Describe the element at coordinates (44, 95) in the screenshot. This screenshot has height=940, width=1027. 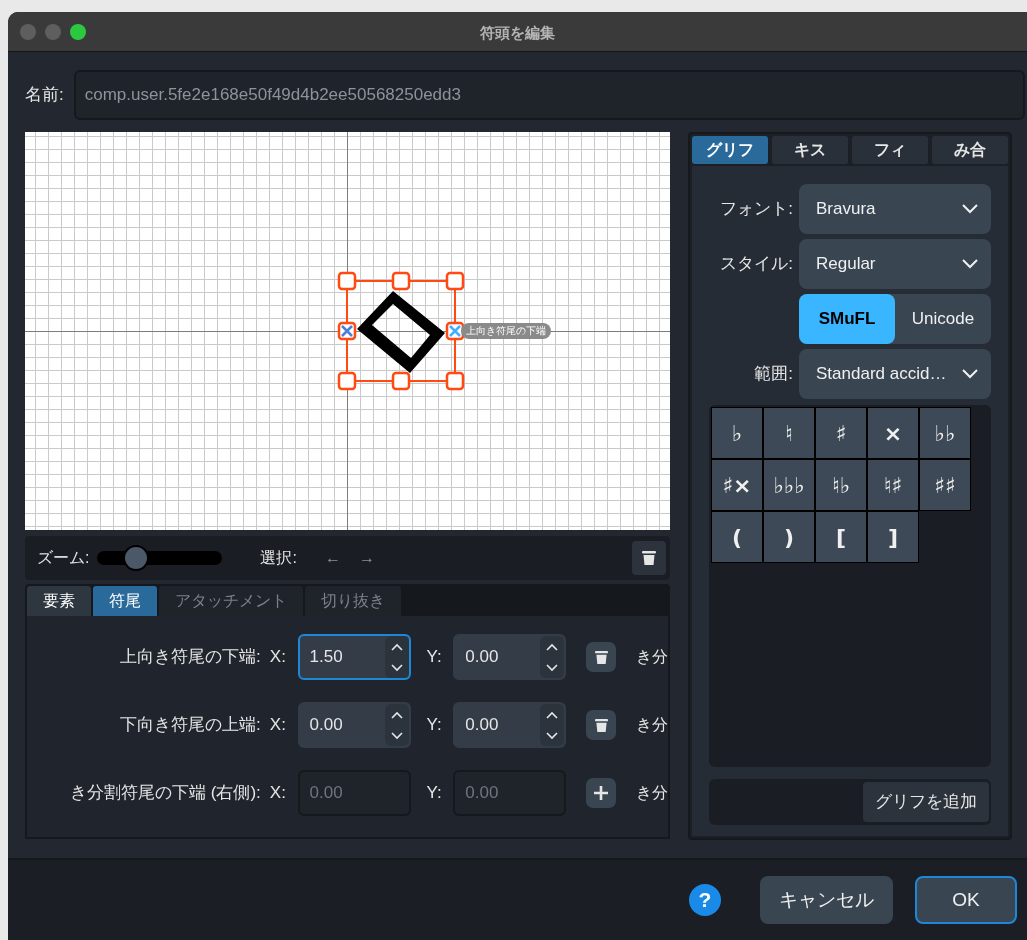
I see `name-label: 名前:` at that location.